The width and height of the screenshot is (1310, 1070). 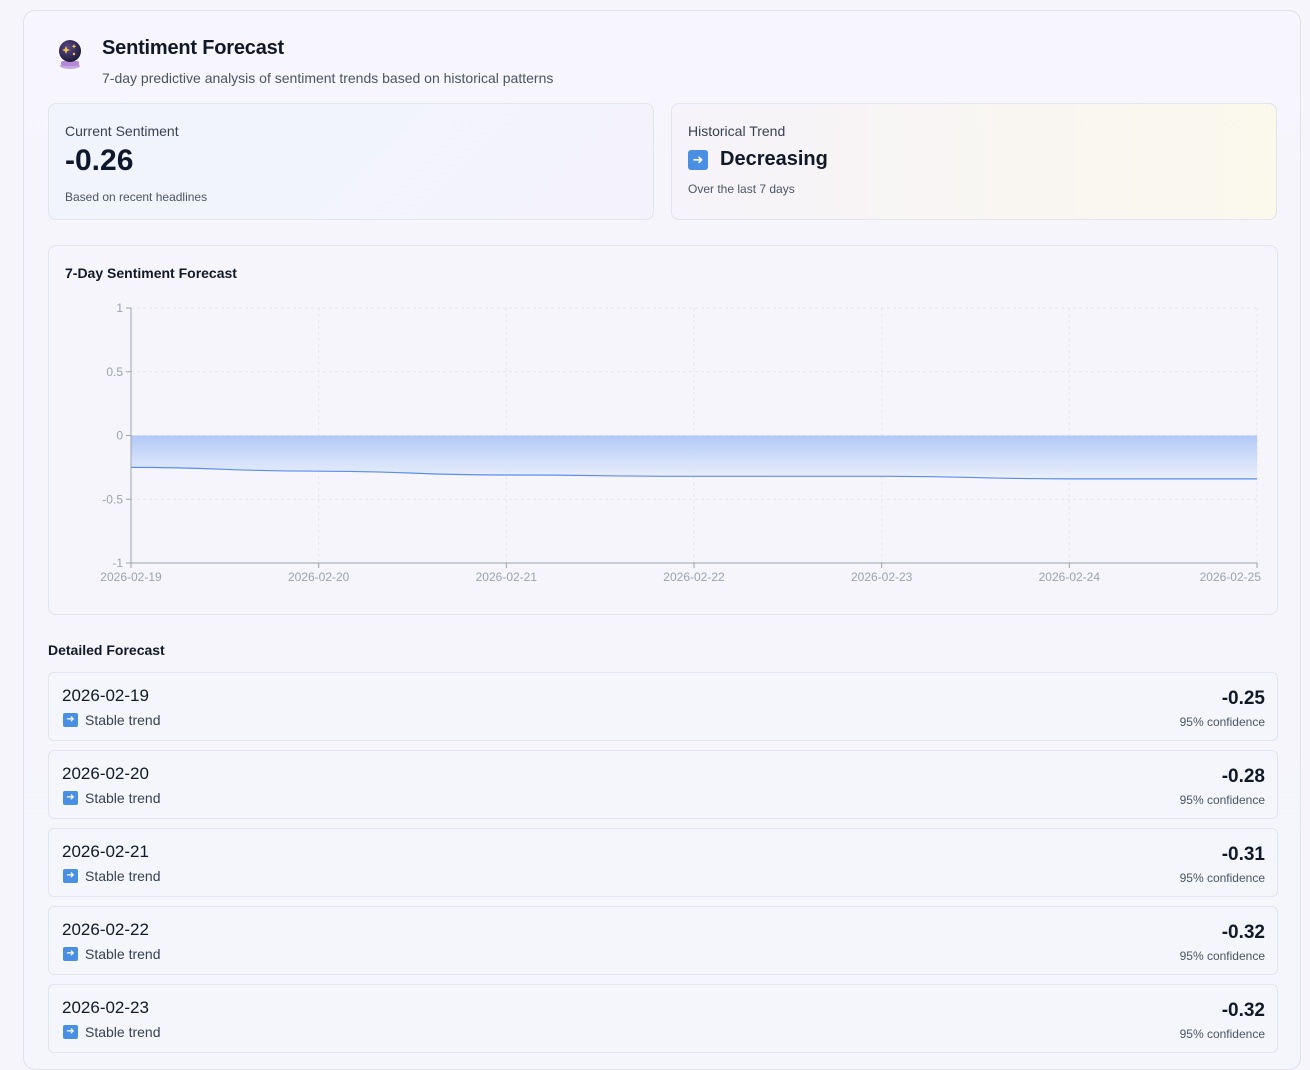 I want to click on chart-title: 7-Day Sentiment Forecast, so click(x=151, y=273).